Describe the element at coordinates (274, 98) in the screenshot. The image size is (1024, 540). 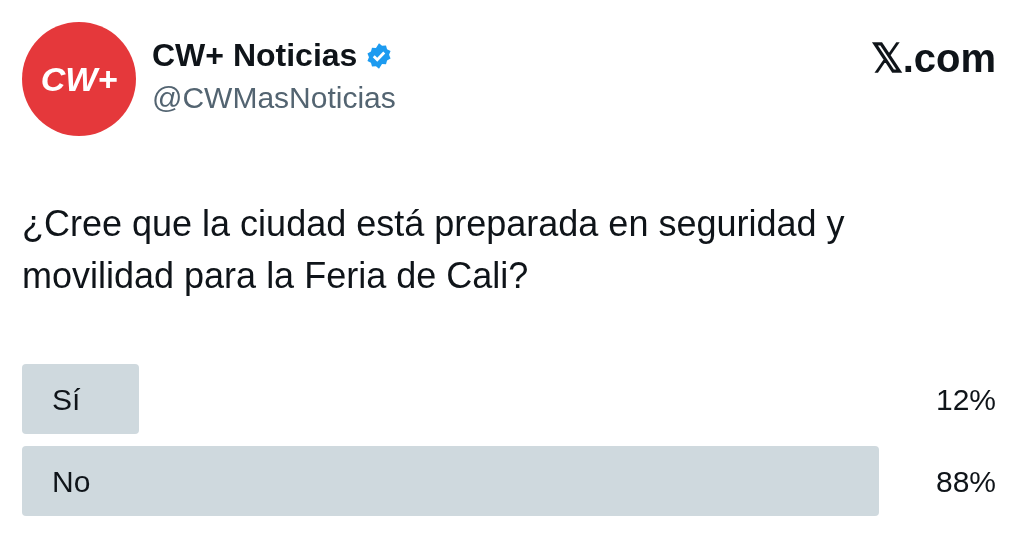
I see `account-handle: @CWMasNoticias` at that location.